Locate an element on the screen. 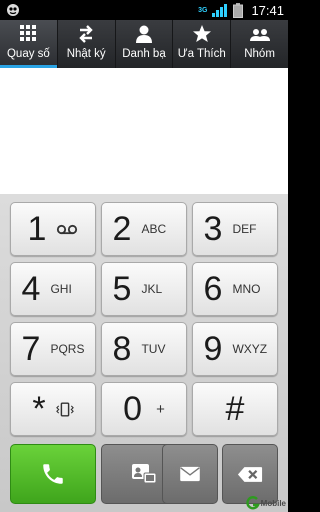 This screenshot has width=320, height=512. key-digit: 1 is located at coordinates (37, 229).